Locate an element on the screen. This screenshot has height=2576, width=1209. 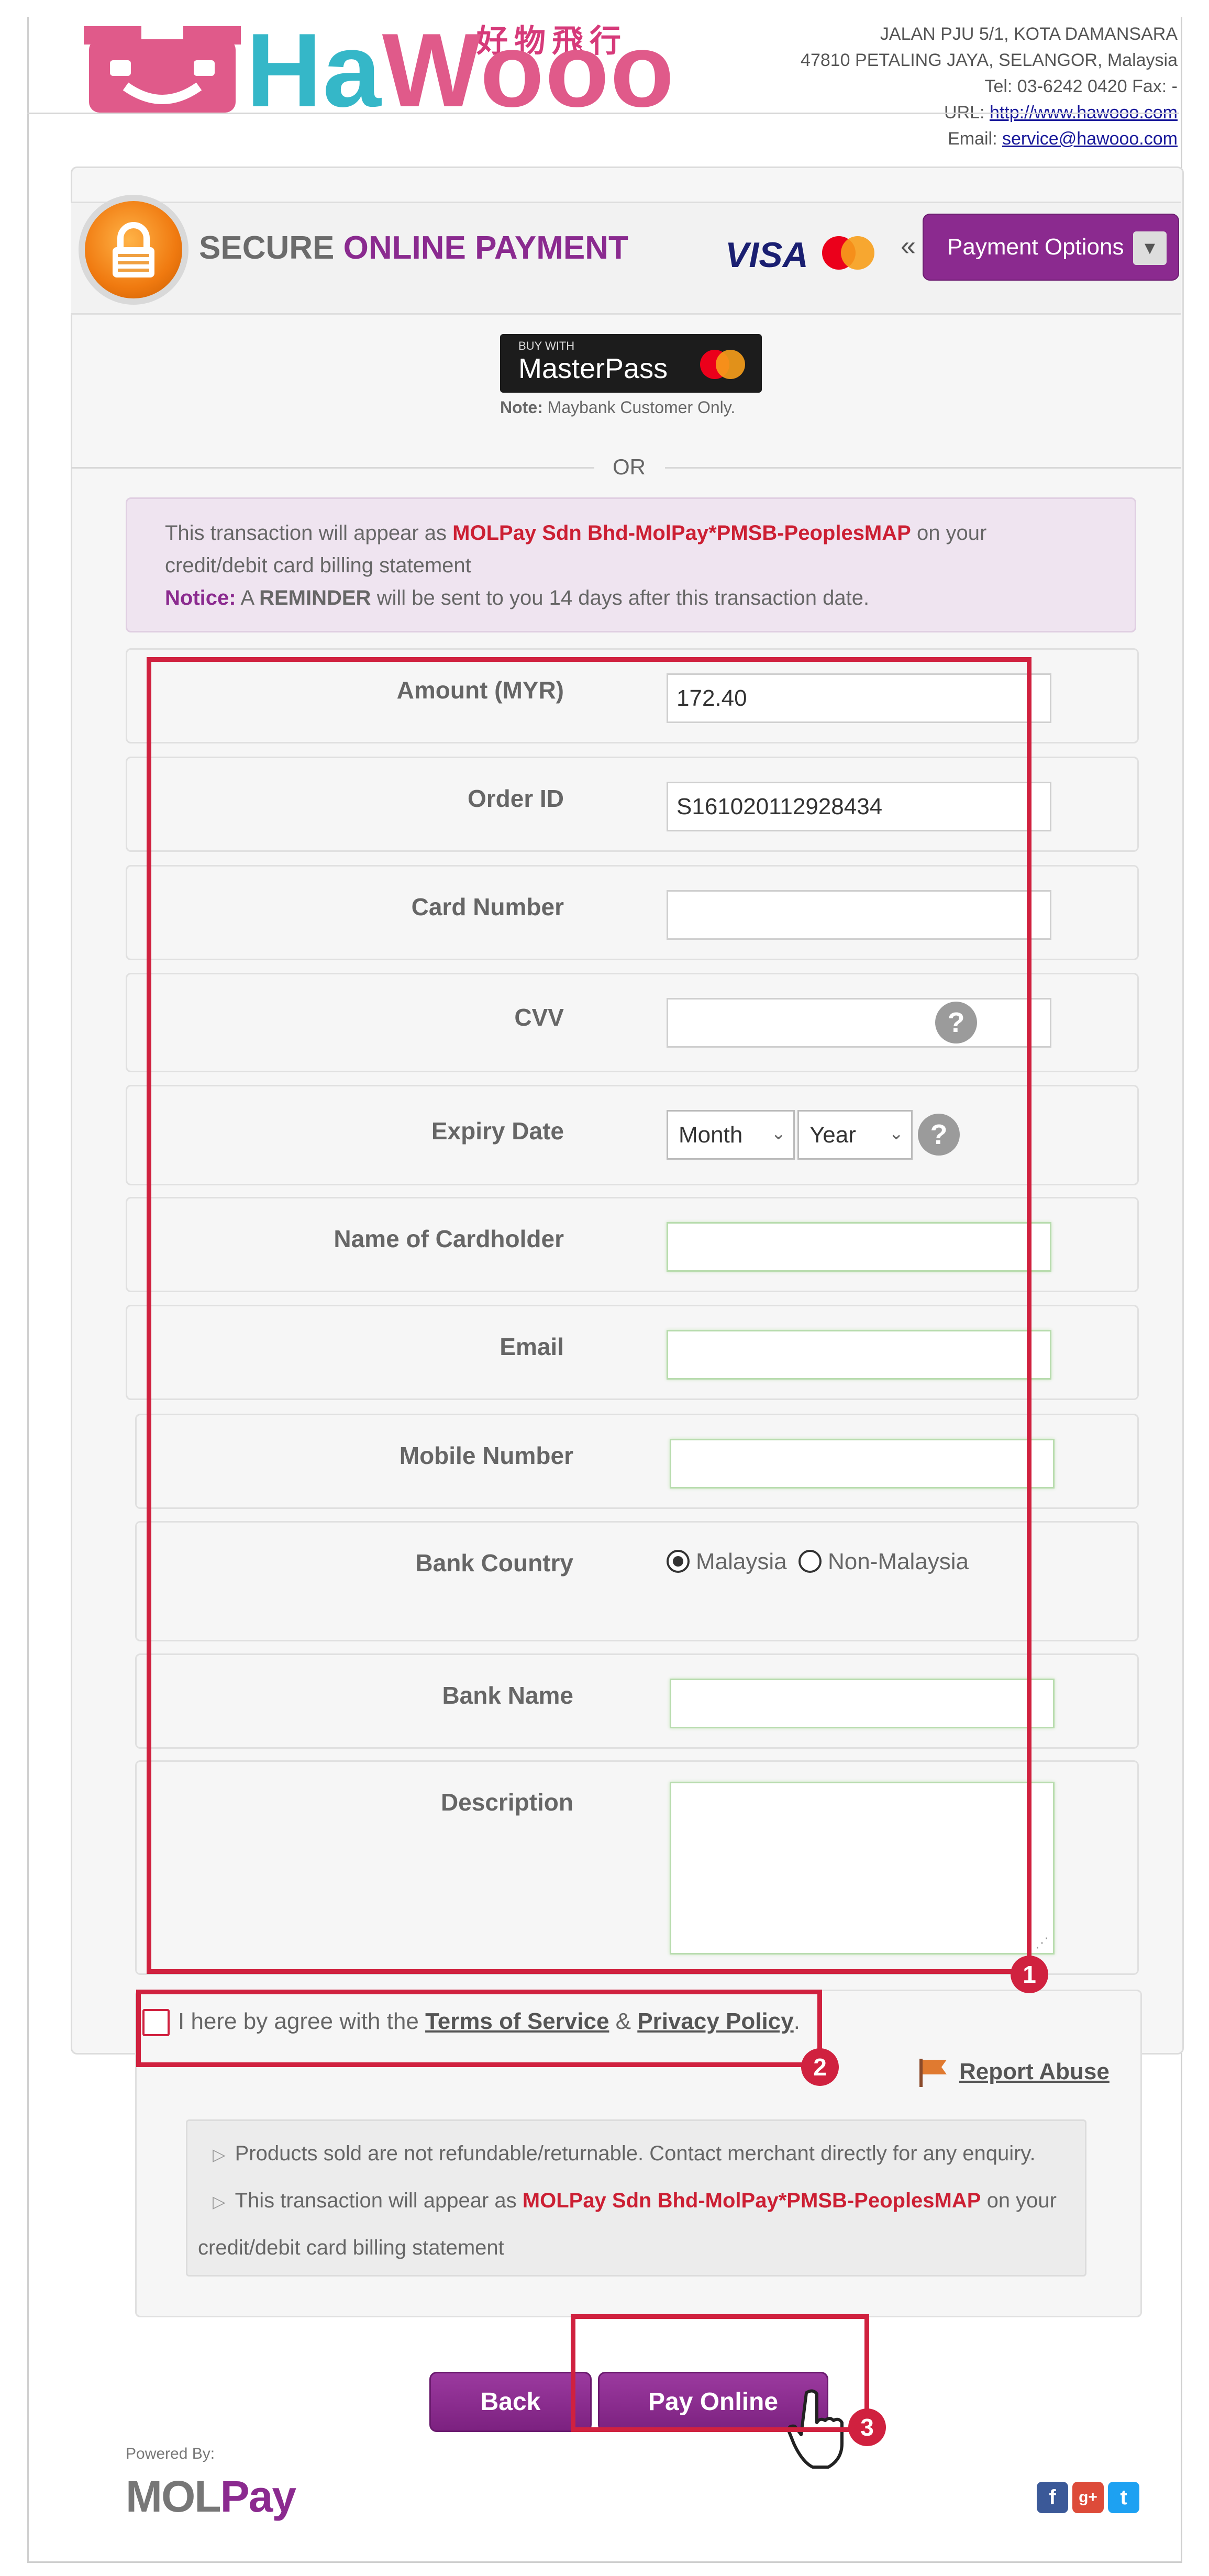
email-label: Email: is located at coordinates (973, 139).